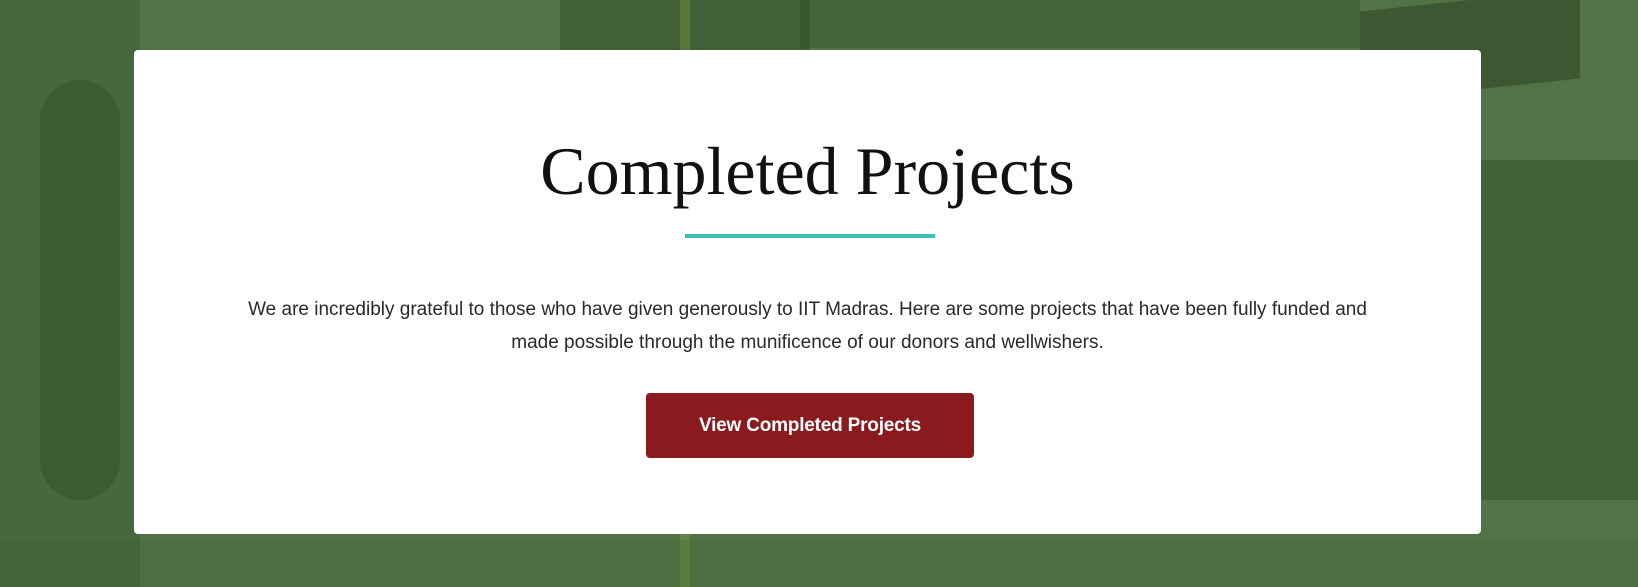 Image resolution: width=1638 pixels, height=587 pixels. What do you see at coordinates (807, 171) in the screenshot?
I see `section-title: Completed Projects` at bounding box center [807, 171].